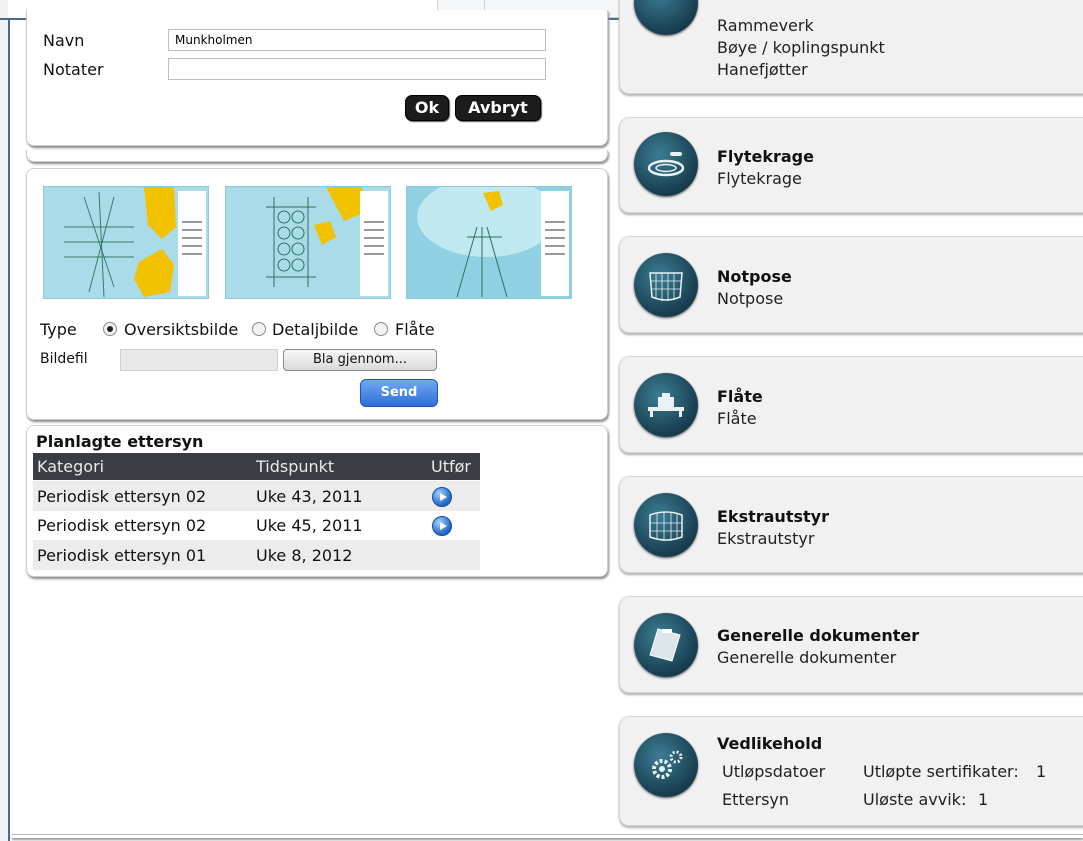  I want to click on card-notpose: Notpose Notpose, so click(851, 284).